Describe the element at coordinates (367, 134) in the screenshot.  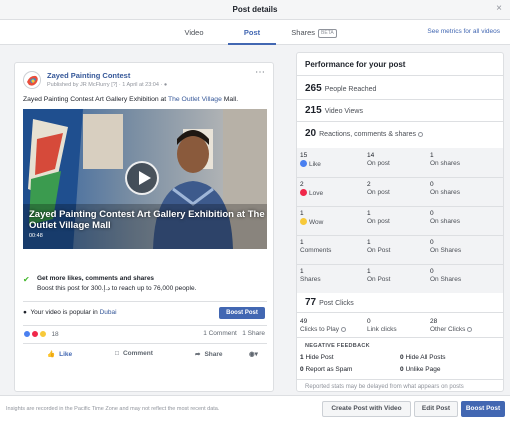
I see `engagement-label: Reactions, comments & shares` at that location.